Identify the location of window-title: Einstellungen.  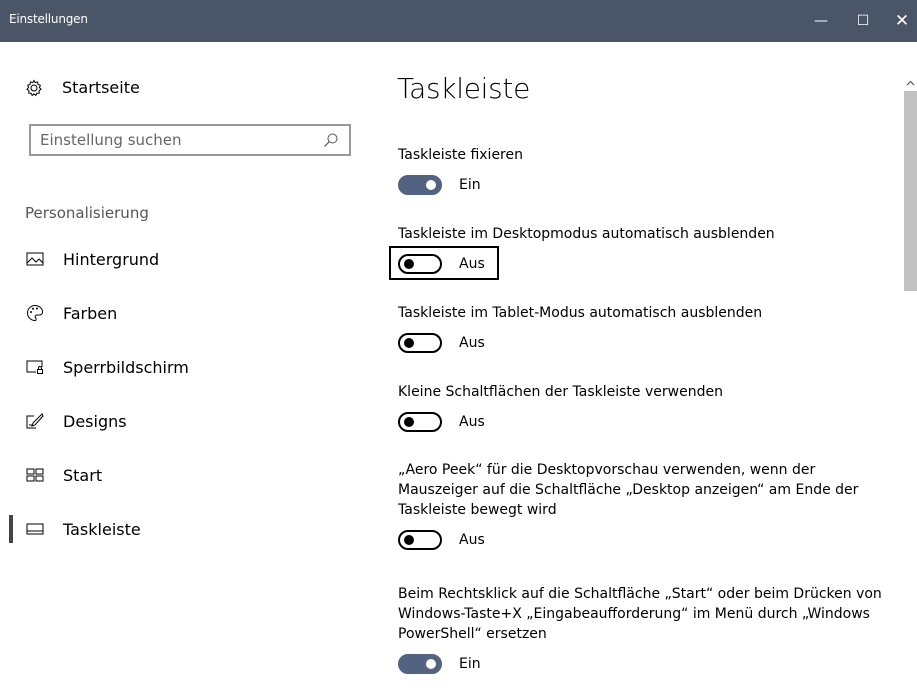
(48, 19).